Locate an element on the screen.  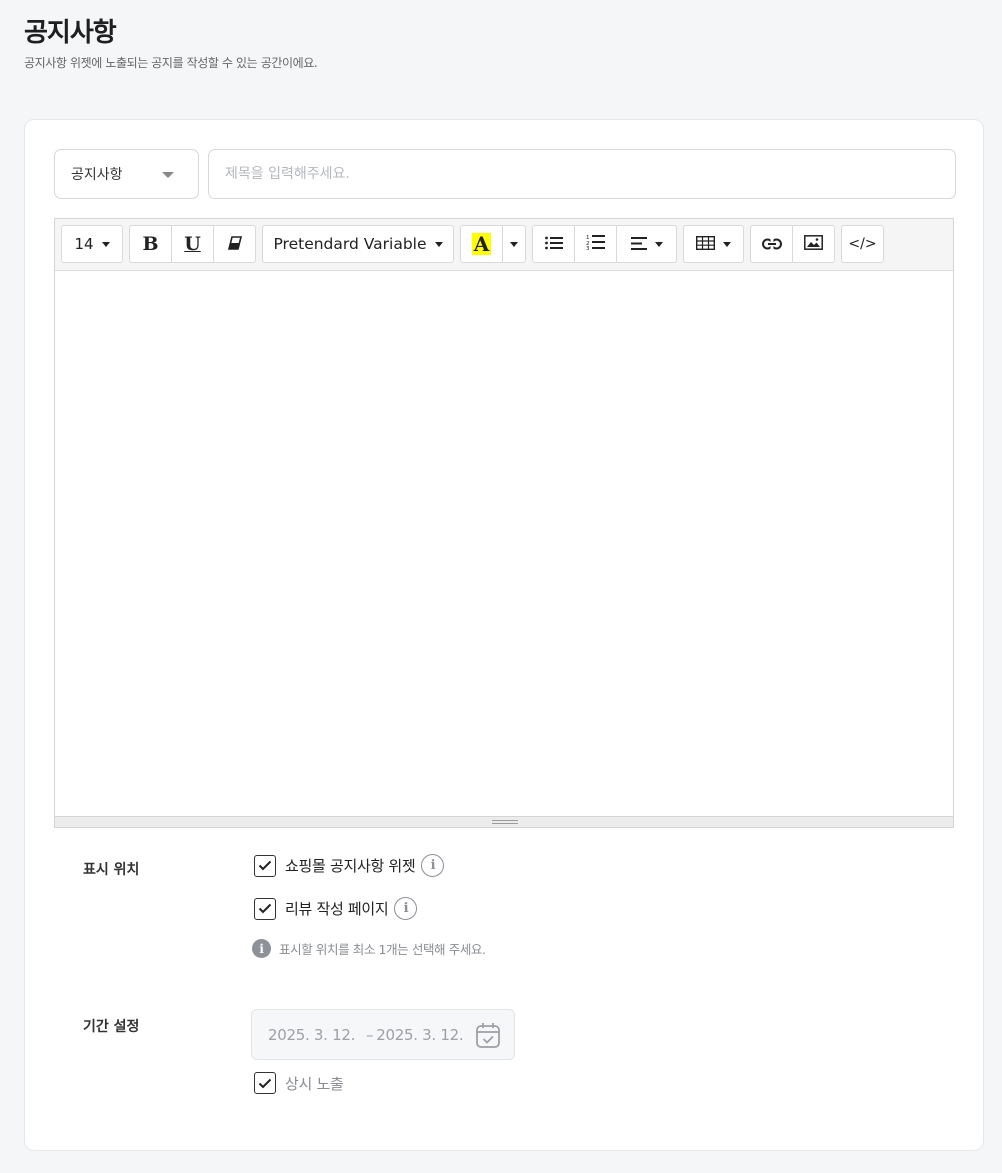
always-visible-label: 상시 노출 is located at coordinates (314, 1083).